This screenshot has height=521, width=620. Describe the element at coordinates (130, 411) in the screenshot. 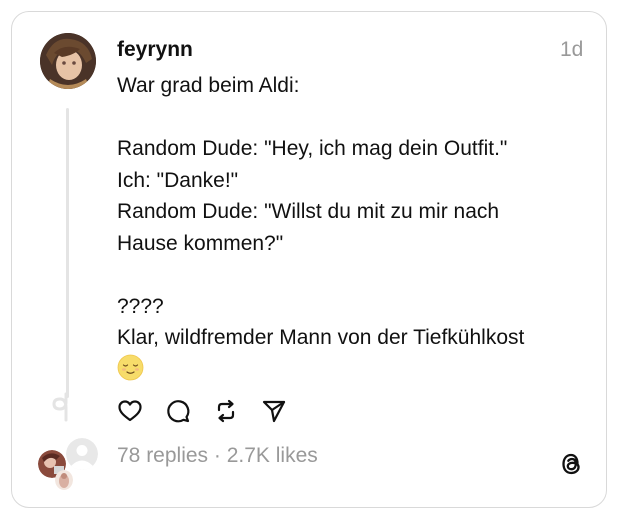

I see `heart-icon` at that location.